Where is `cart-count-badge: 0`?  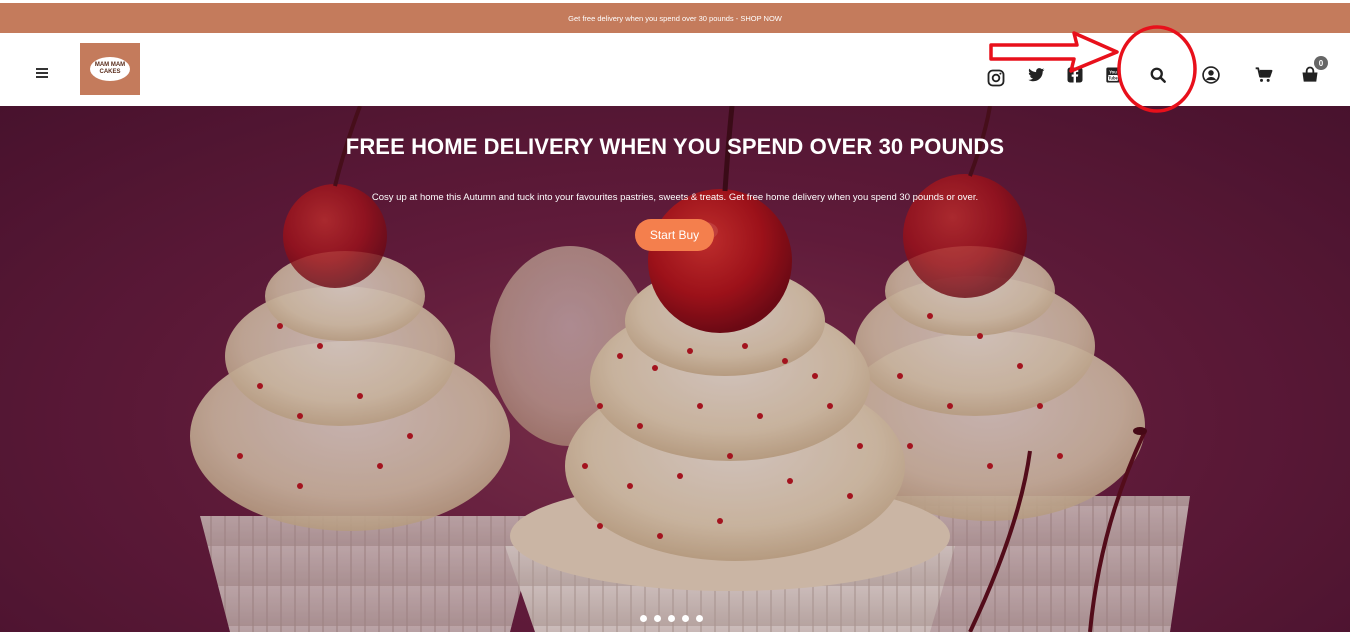 cart-count-badge: 0 is located at coordinates (1321, 63).